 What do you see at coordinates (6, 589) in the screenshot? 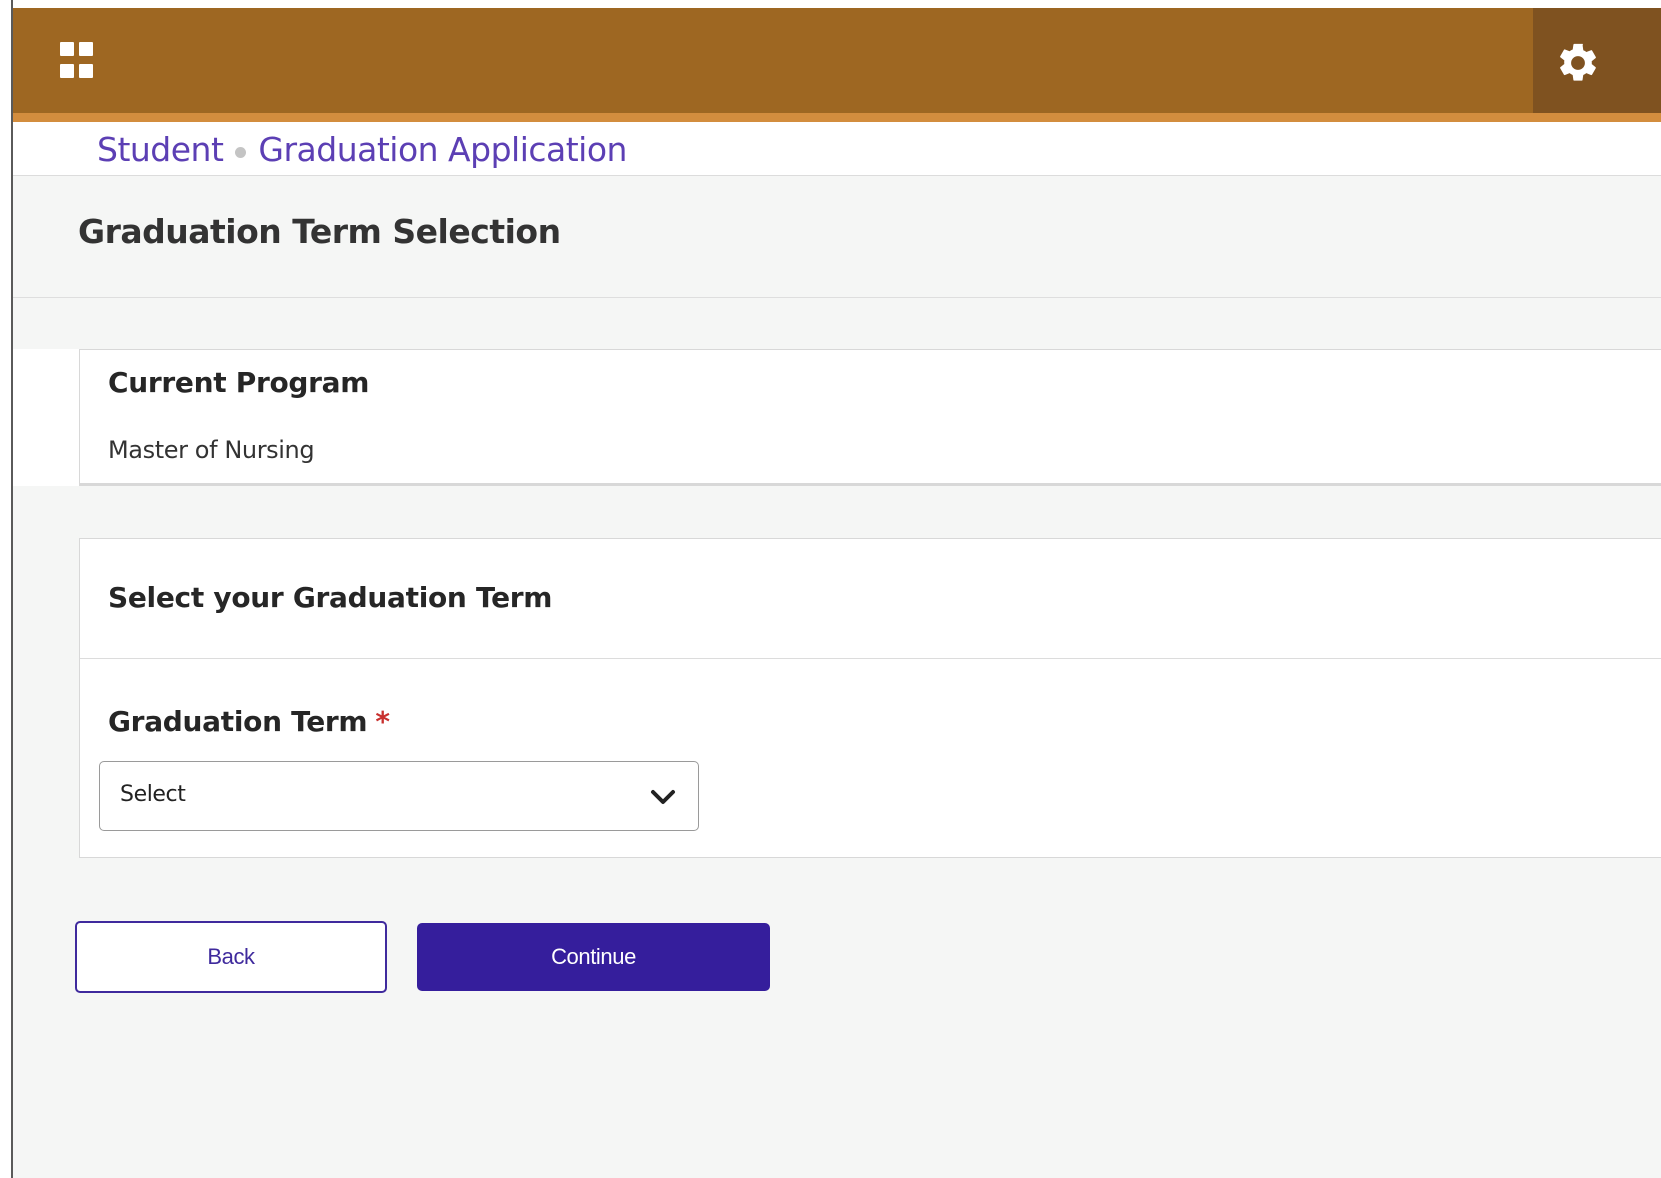
I see `window-left-edge` at bounding box center [6, 589].